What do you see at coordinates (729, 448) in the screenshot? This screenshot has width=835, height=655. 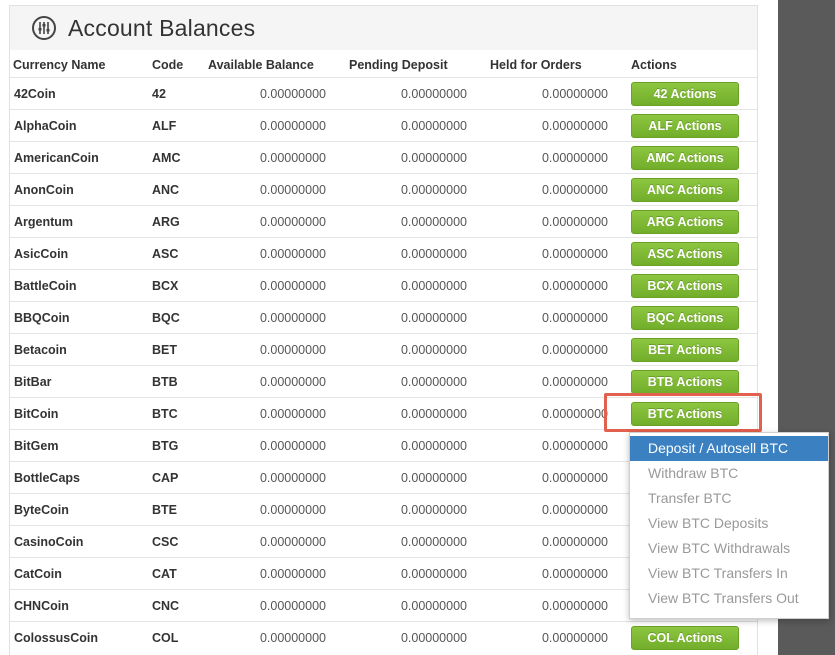 I see `menu-item-deposit-autosell: Deposit / Autosell BTC` at bounding box center [729, 448].